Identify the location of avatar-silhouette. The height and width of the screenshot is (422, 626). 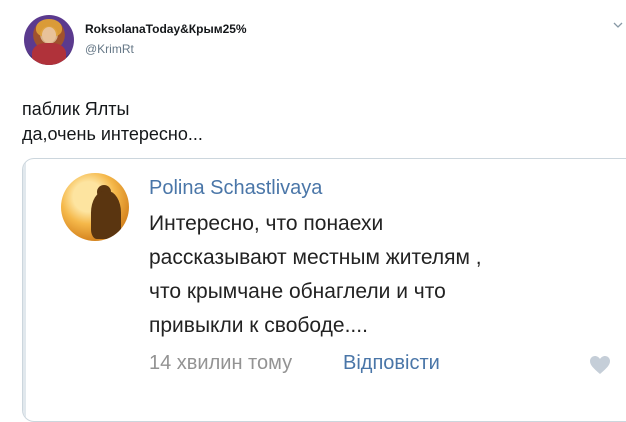
(106, 215).